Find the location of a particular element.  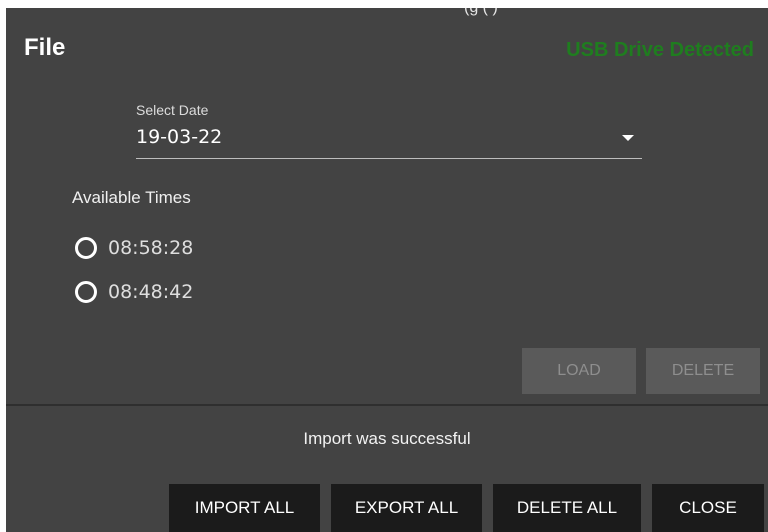

divider is located at coordinates (387, 405).